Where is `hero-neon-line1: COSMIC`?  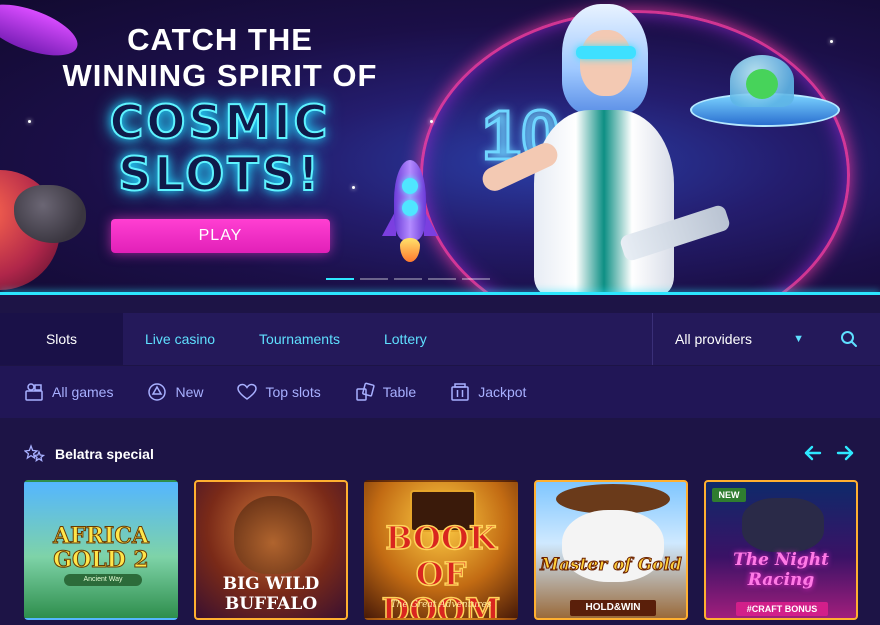 hero-neon-line1: COSMIC is located at coordinates (220, 122).